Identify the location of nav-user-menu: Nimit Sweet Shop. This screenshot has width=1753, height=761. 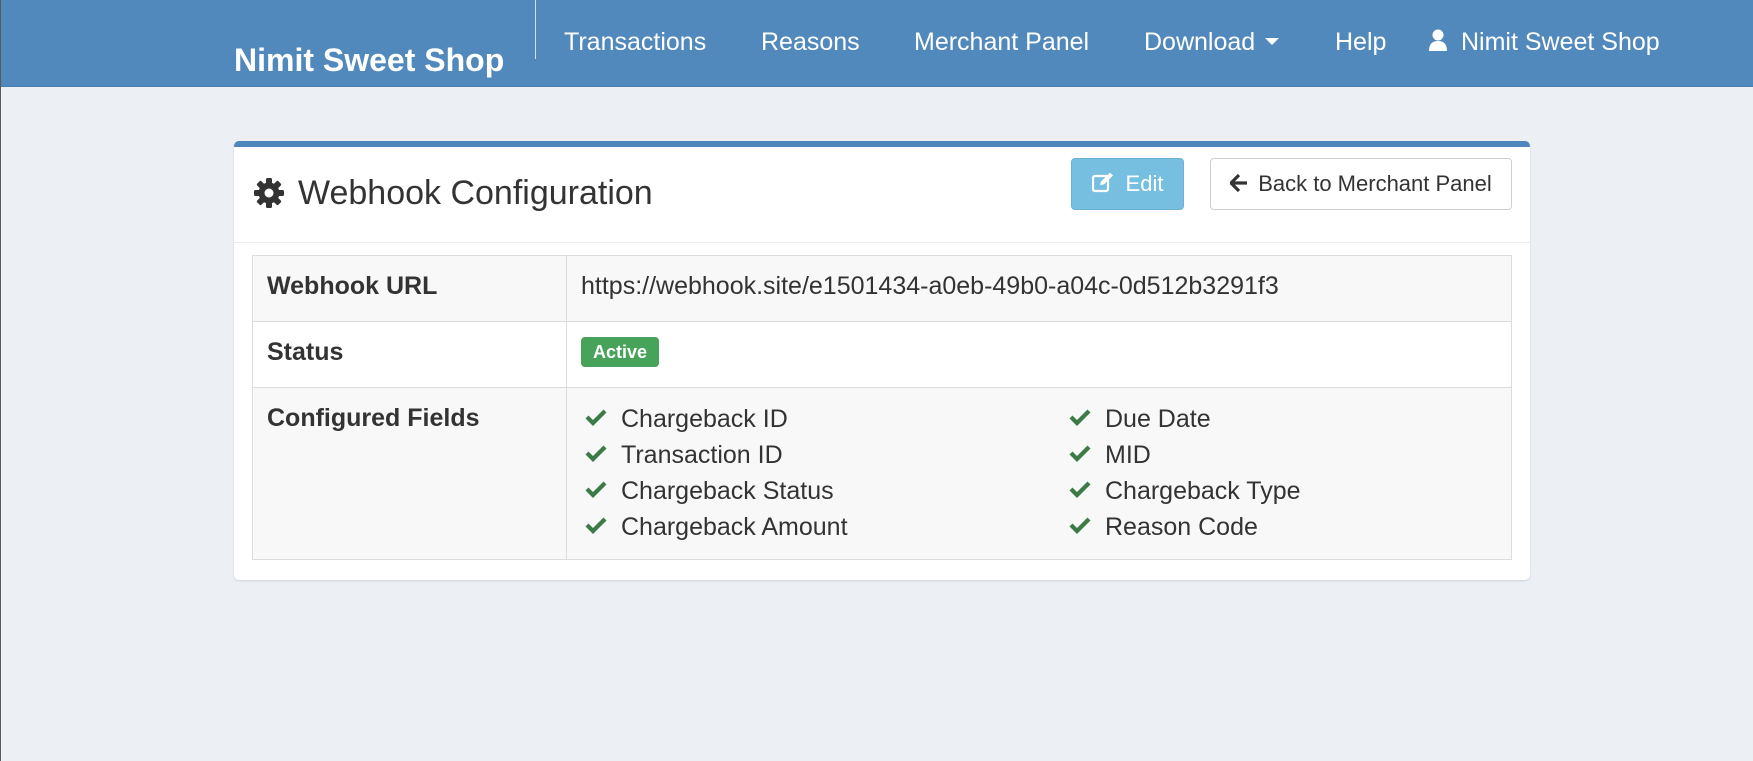
(1544, 42).